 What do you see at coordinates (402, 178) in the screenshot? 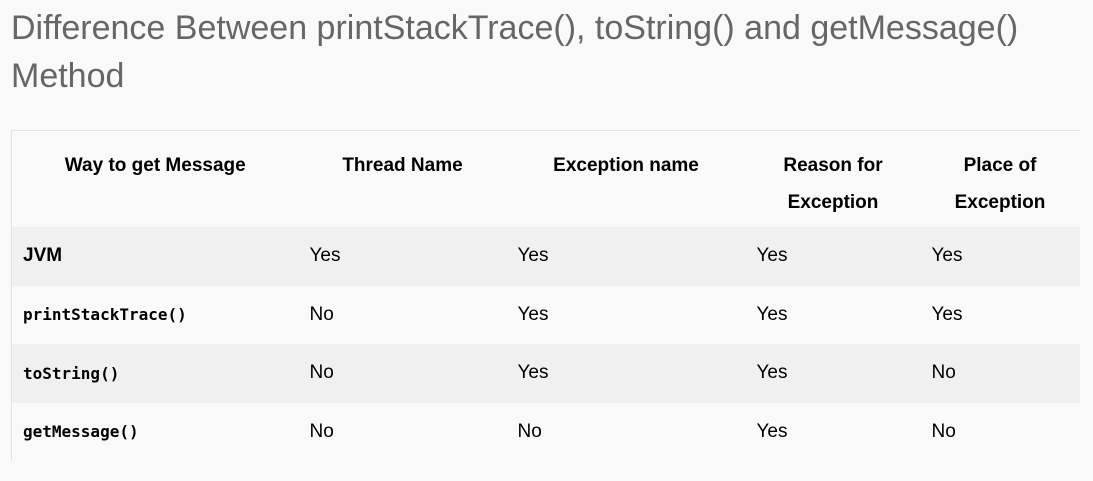
I see `header-thread-name: Thread Name` at bounding box center [402, 178].